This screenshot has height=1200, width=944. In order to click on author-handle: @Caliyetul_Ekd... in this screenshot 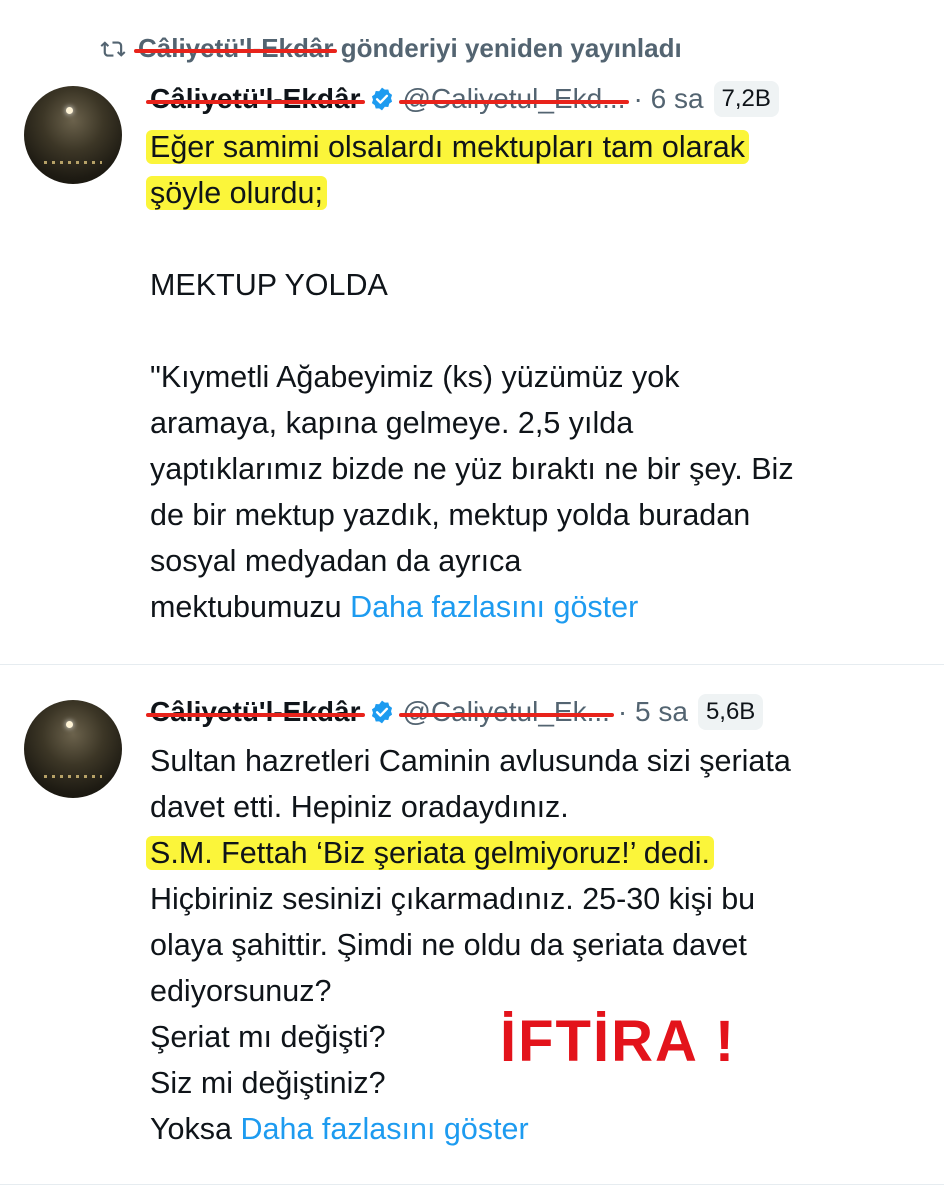, I will do `click(514, 99)`.